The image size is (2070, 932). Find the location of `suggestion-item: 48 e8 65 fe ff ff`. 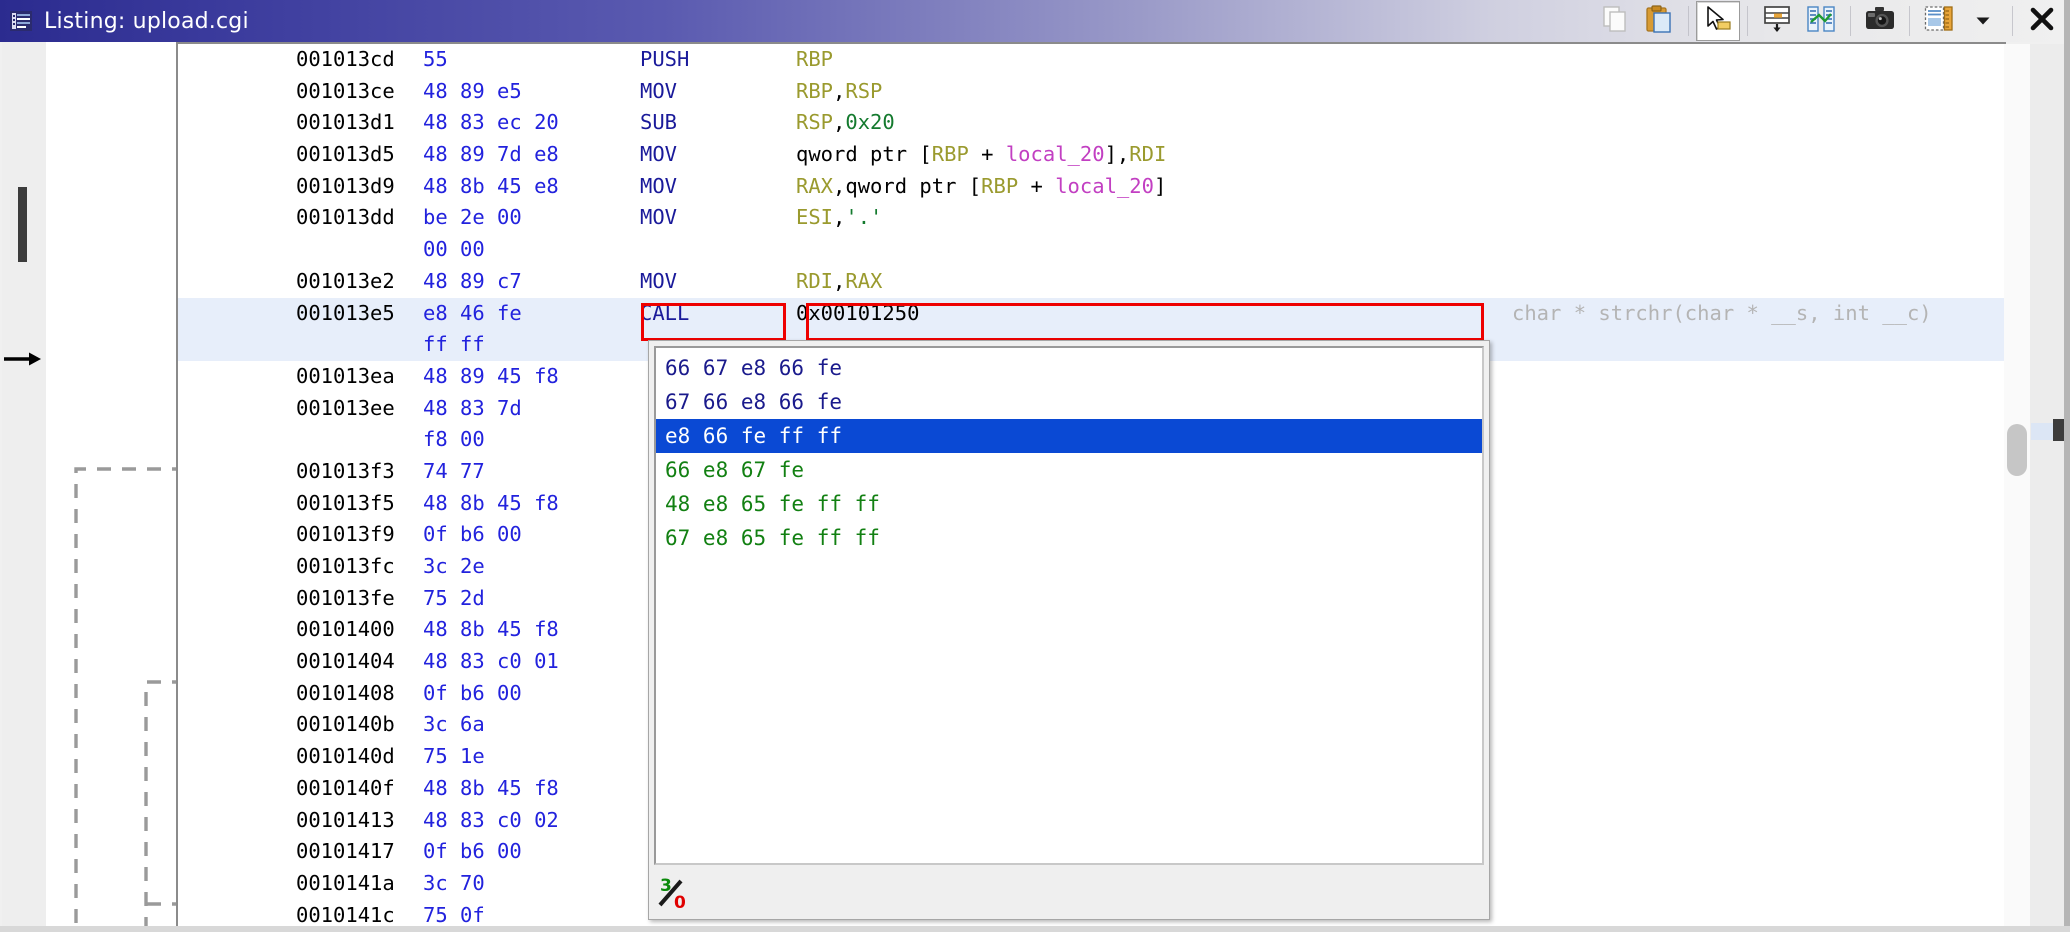

suggestion-item: 48 e8 65 fe ff ff is located at coordinates (1069, 504).